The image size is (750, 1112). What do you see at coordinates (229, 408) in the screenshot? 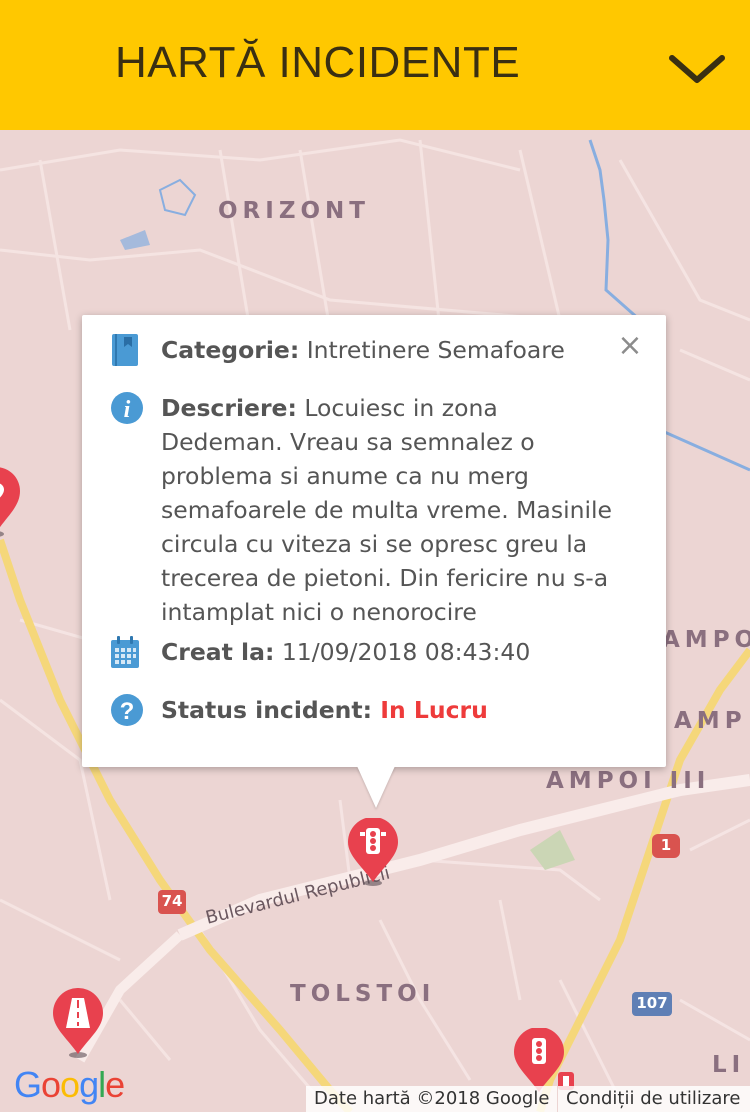
I see `description-label: Descriere:` at bounding box center [229, 408].